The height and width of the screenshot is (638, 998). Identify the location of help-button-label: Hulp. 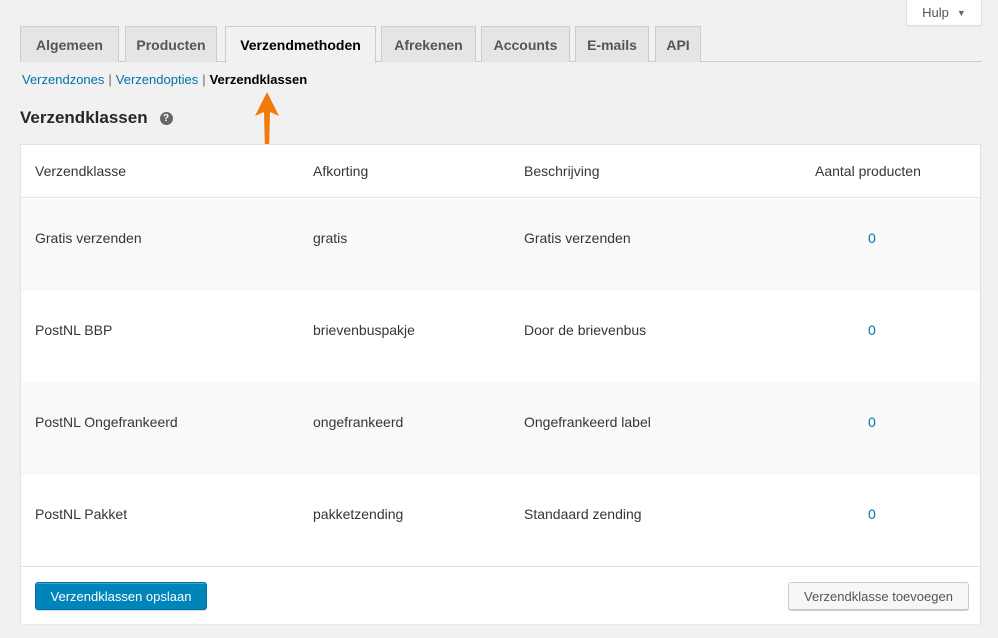
(935, 12).